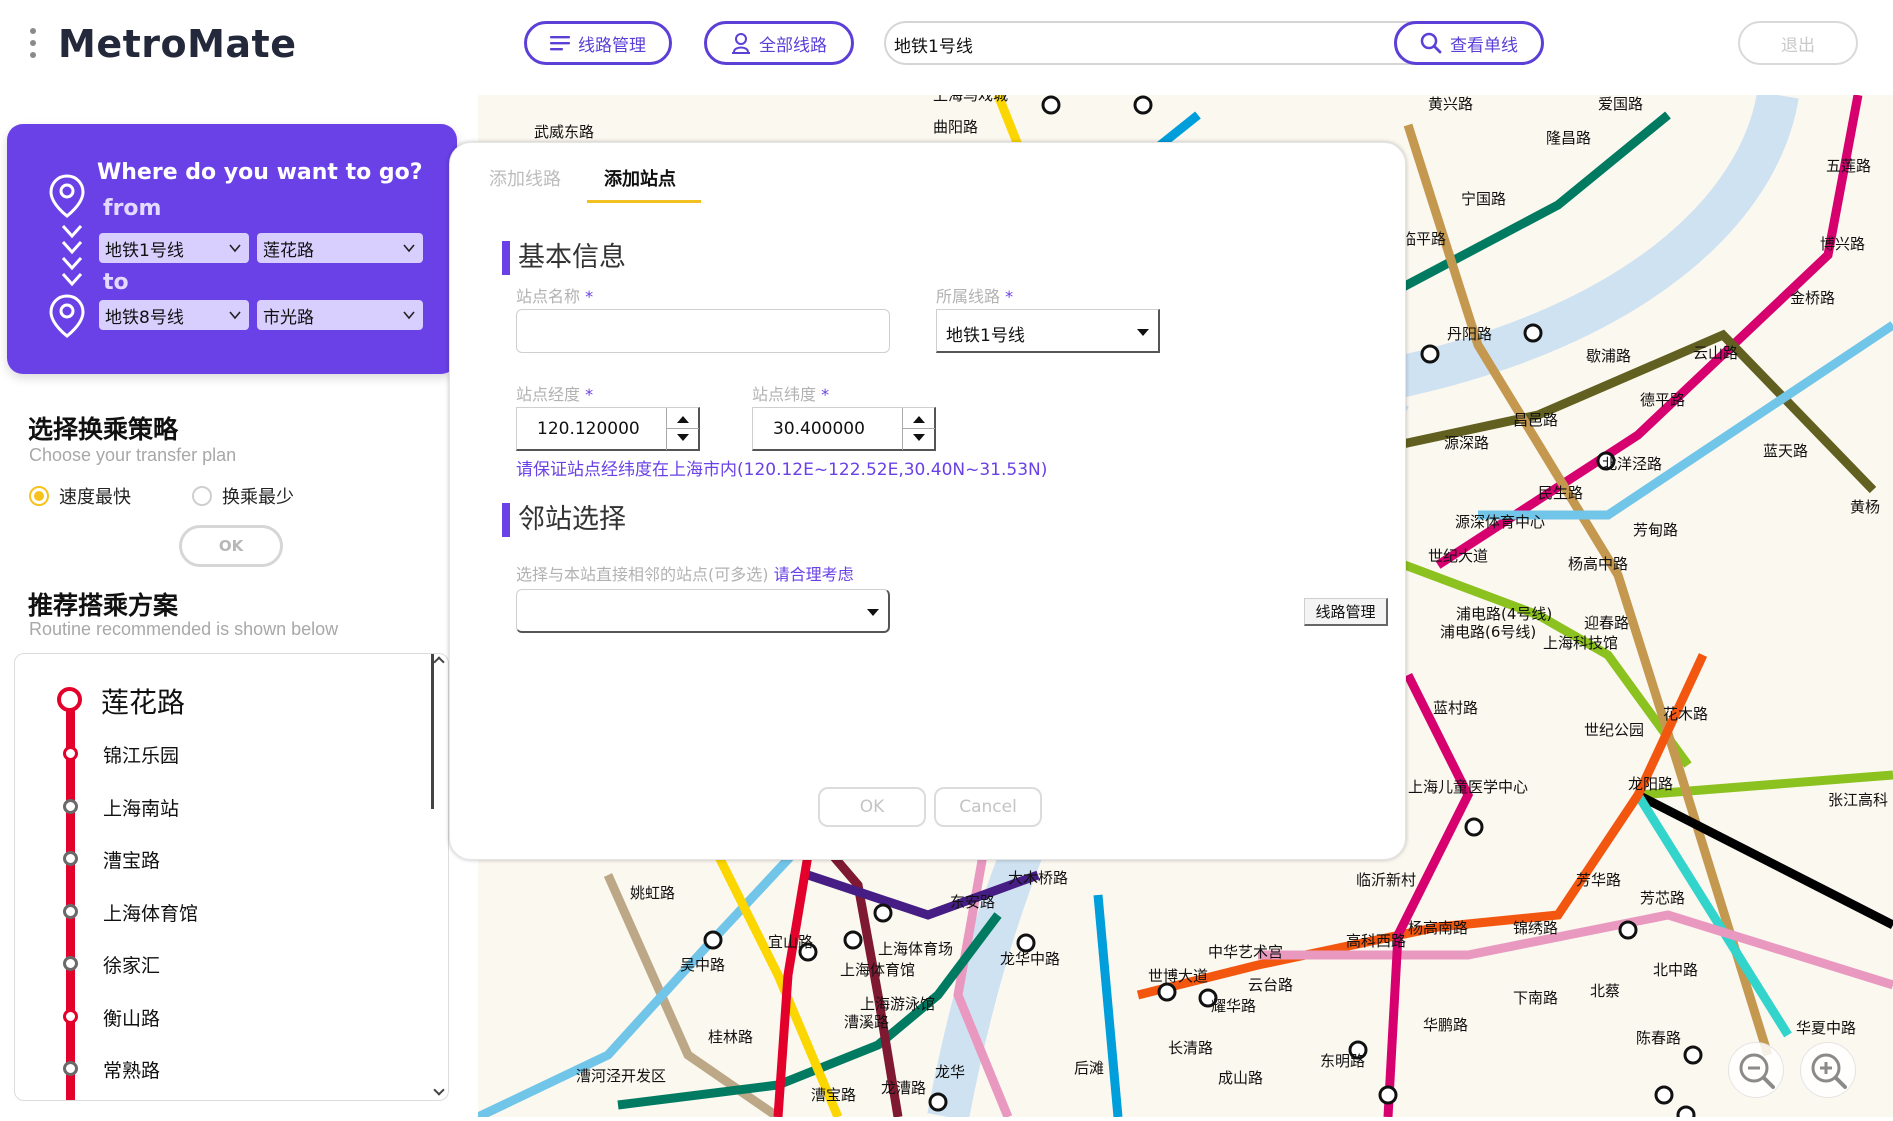 This screenshot has height=1121, width=1893. Describe the element at coordinates (340, 315) in the screenshot. I see `to-station-select: 市光路` at that location.